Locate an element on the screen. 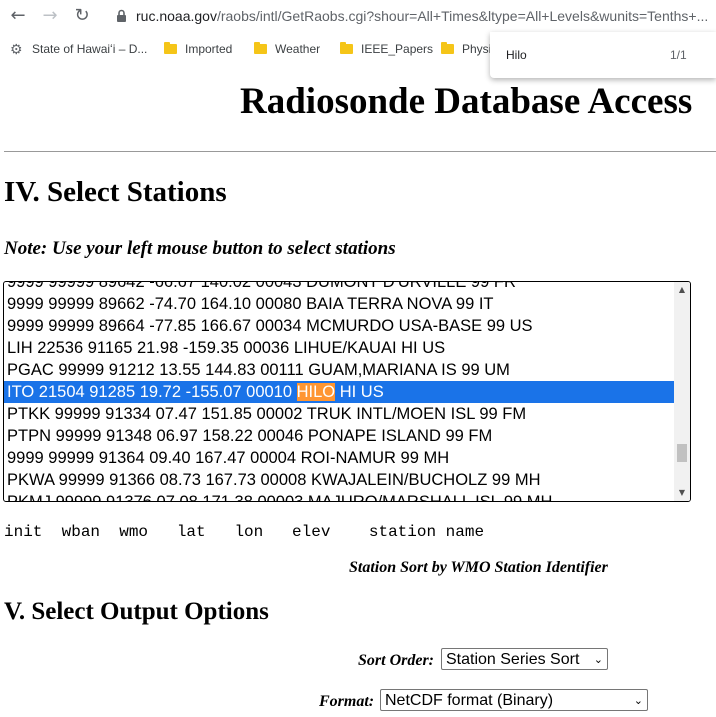 This screenshot has width=716, height=717. bookmark-imported: Imported is located at coordinates (198, 49).